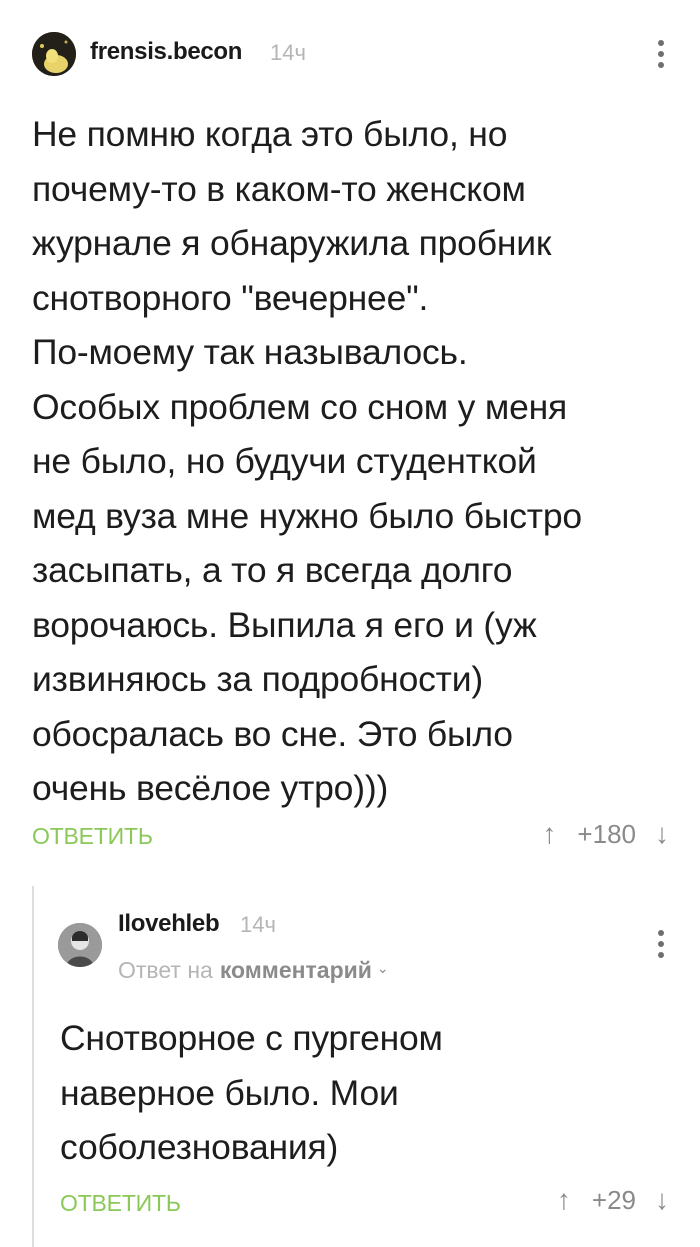  What do you see at coordinates (296, 970) in the screenshot?
I see `reply-target-link: комментарий` at bounding box center [296, 970].